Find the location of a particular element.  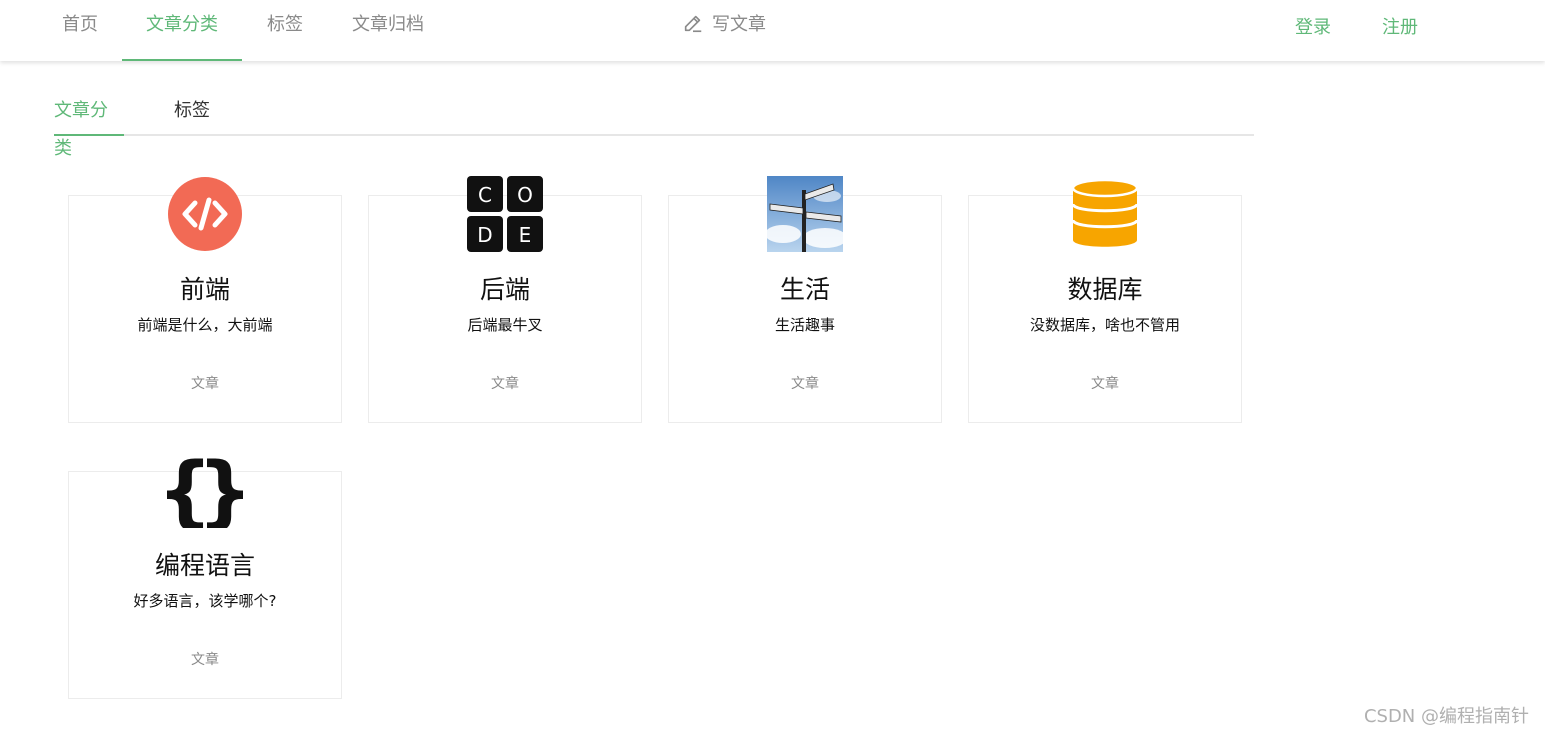

write-article-label: 写文章 is located at coordinates (739, 24).